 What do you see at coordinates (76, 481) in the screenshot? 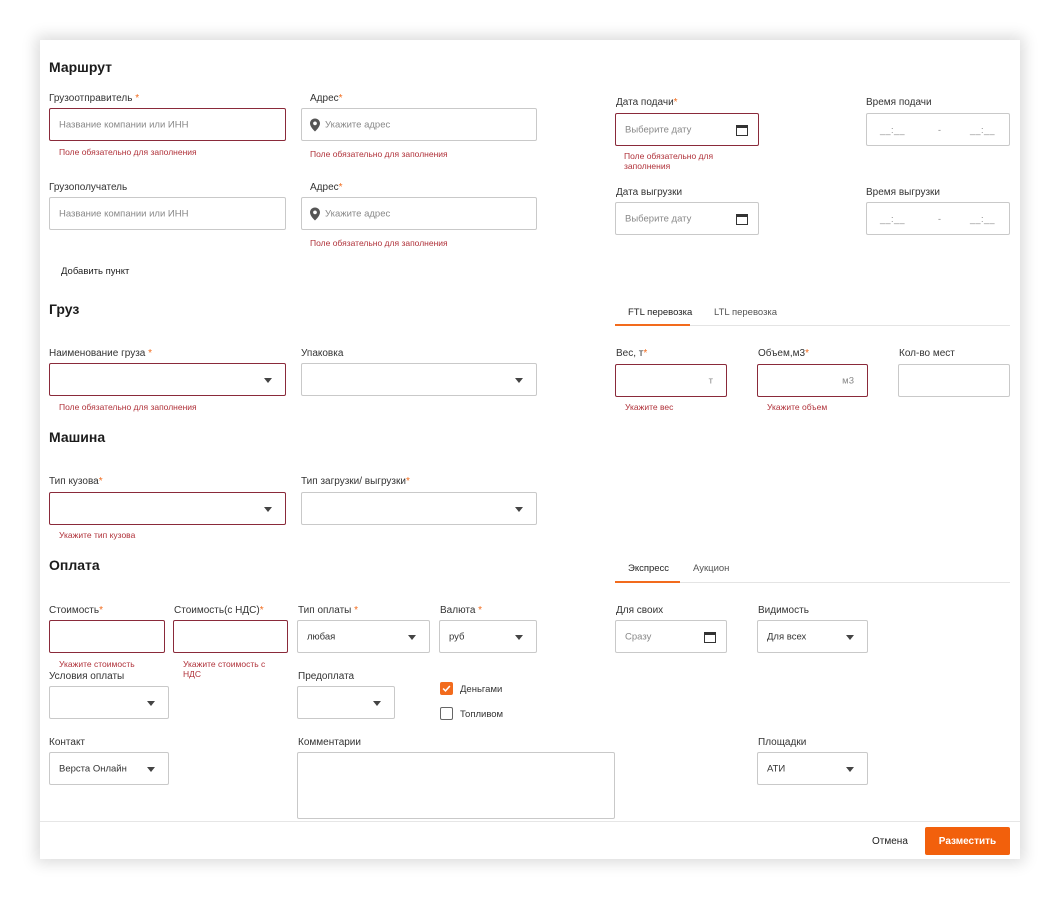
I see `body-type-label: Тип кузова*` at bounding box center [76, 481].